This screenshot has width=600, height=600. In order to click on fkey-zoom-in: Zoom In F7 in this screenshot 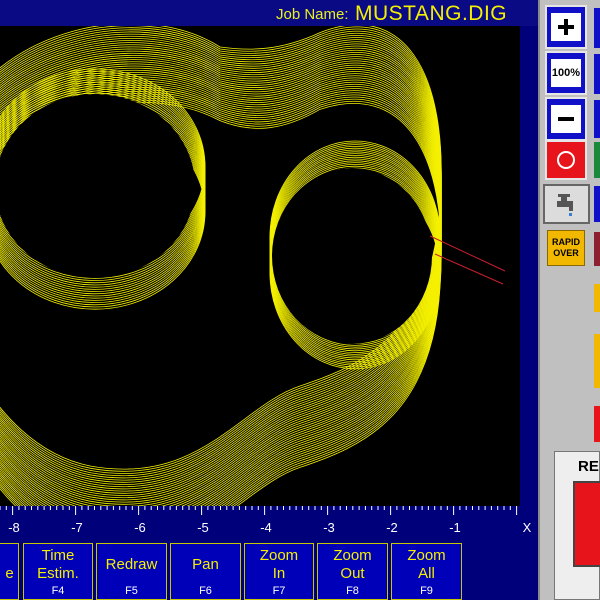, I will do `click(279, 571)`.